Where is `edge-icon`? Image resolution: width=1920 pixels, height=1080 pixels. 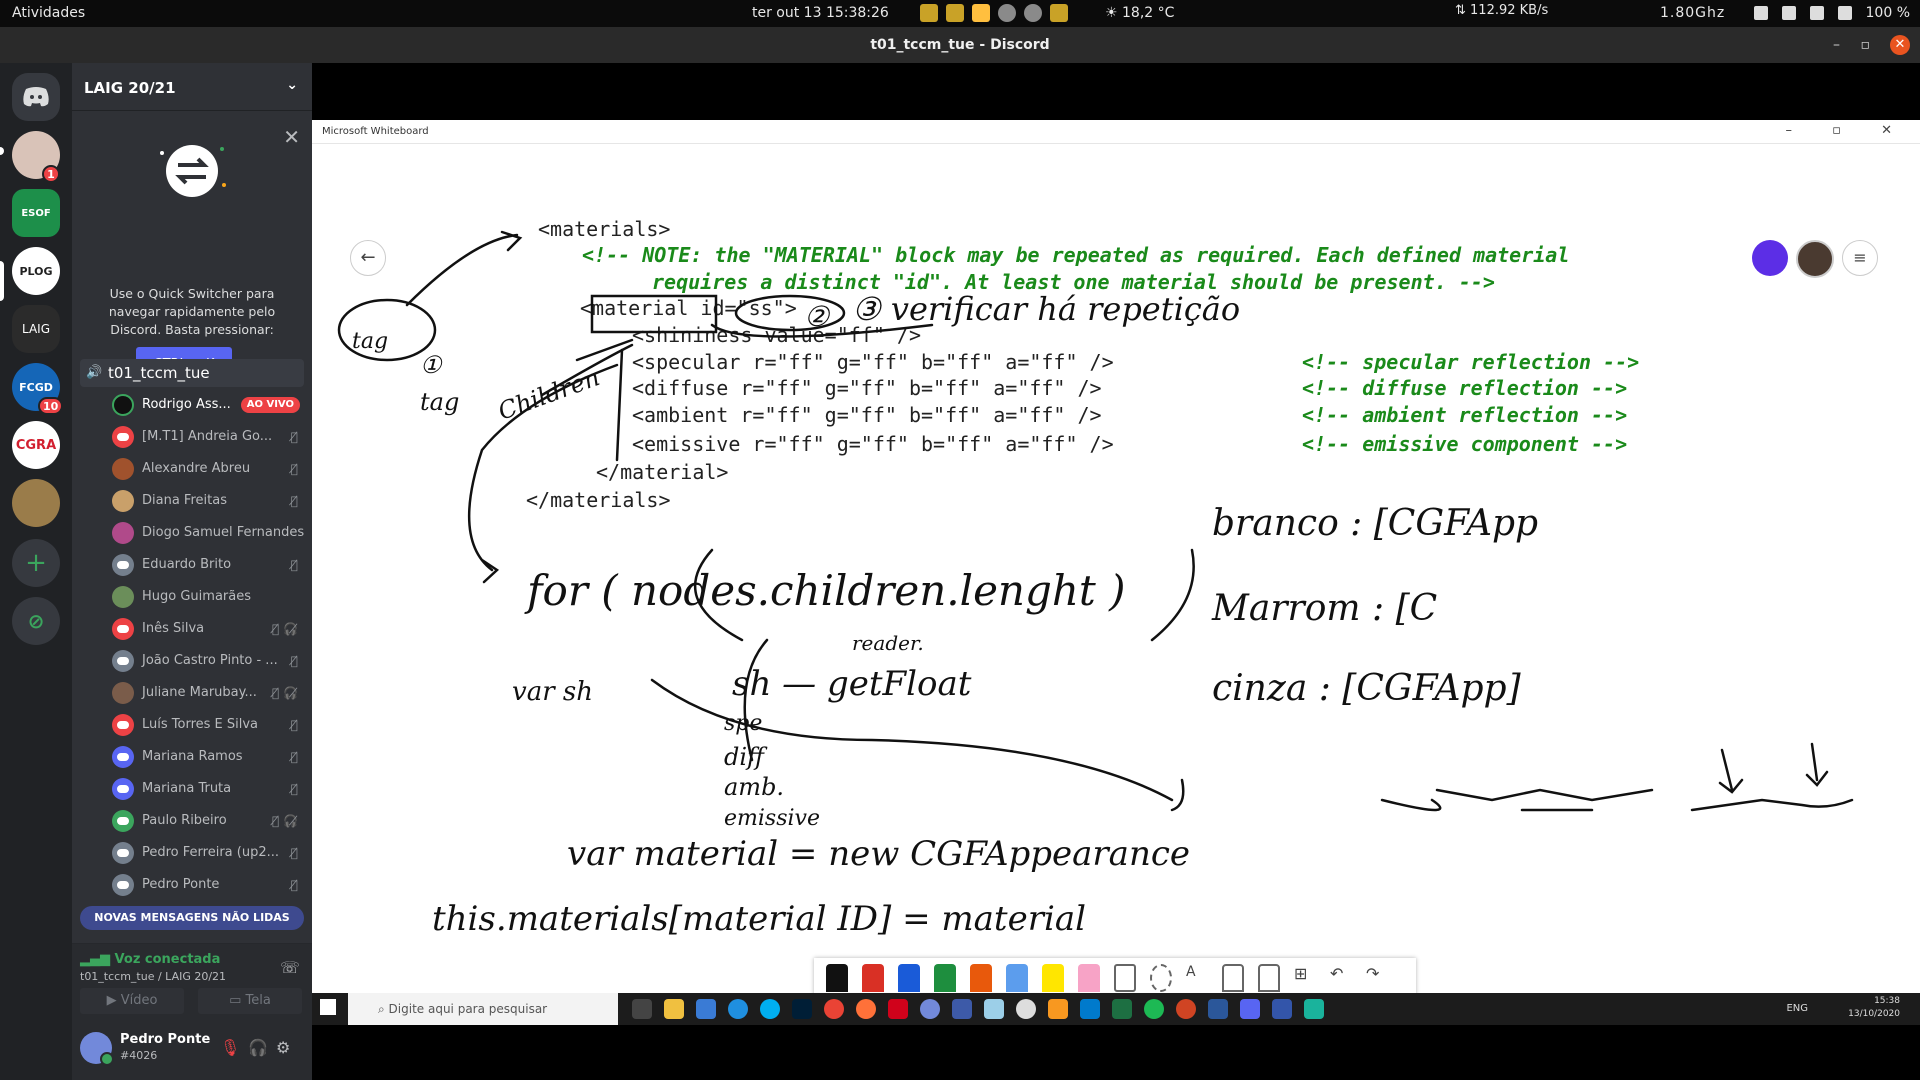
edge-icon is located at coordinates (738, 1009).